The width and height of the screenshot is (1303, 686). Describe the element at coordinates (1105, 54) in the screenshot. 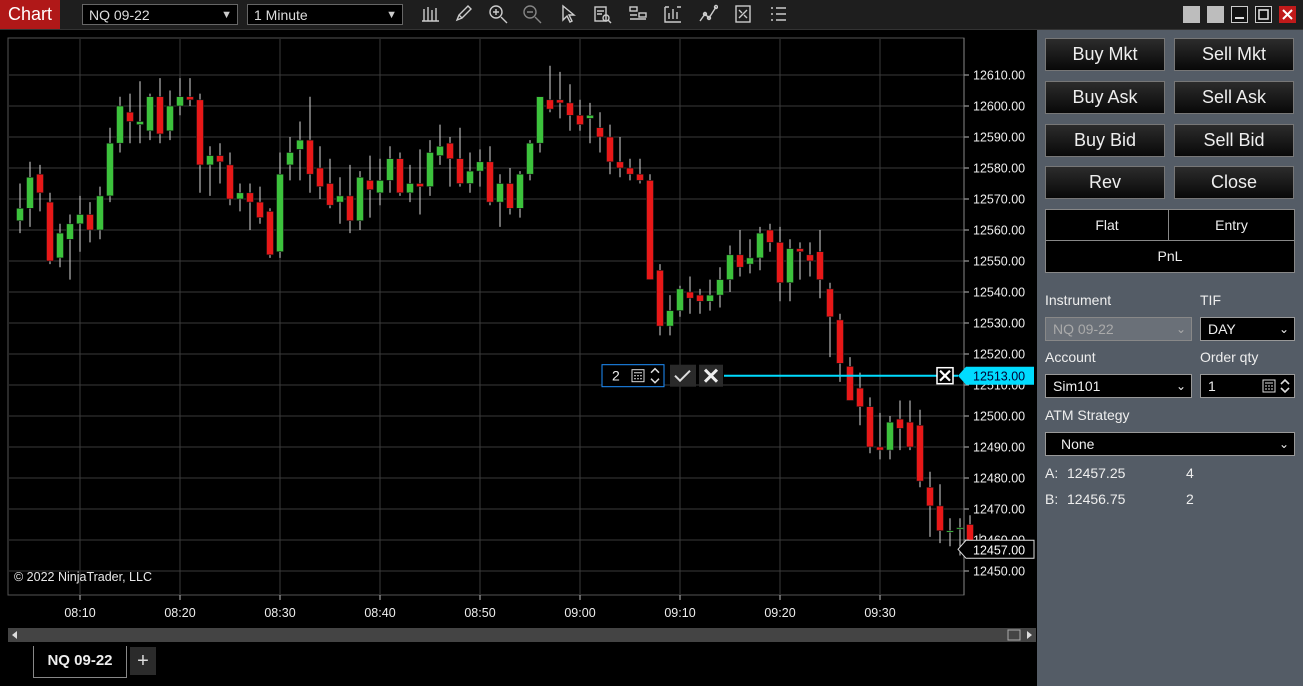

I see `buy-mkt-button: Buy Mkt` at that location.